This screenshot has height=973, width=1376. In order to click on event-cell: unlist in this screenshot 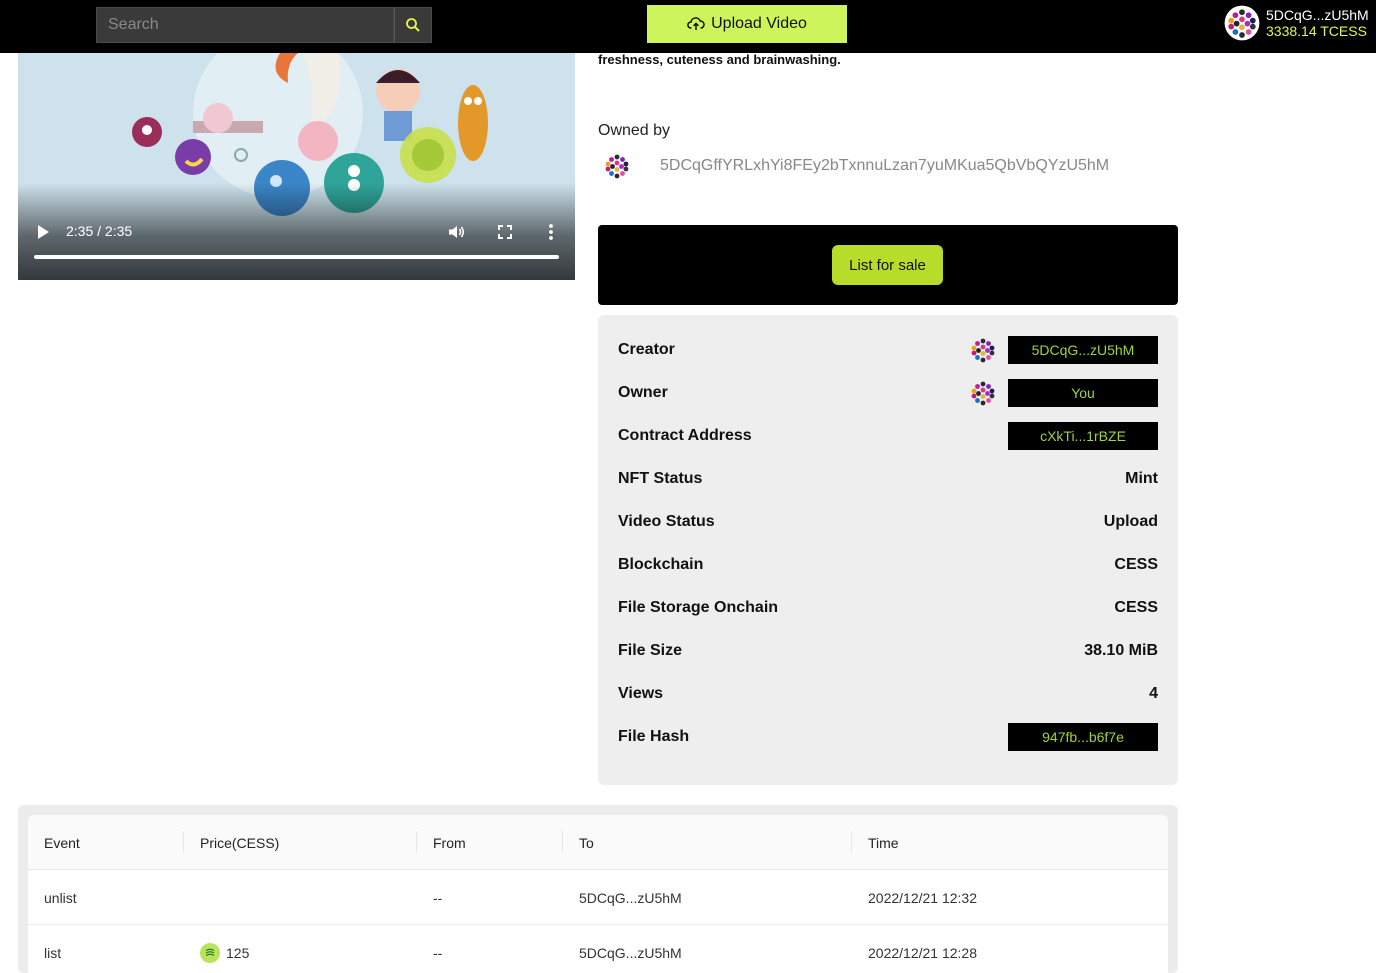, I will do `click(60, 897)`.